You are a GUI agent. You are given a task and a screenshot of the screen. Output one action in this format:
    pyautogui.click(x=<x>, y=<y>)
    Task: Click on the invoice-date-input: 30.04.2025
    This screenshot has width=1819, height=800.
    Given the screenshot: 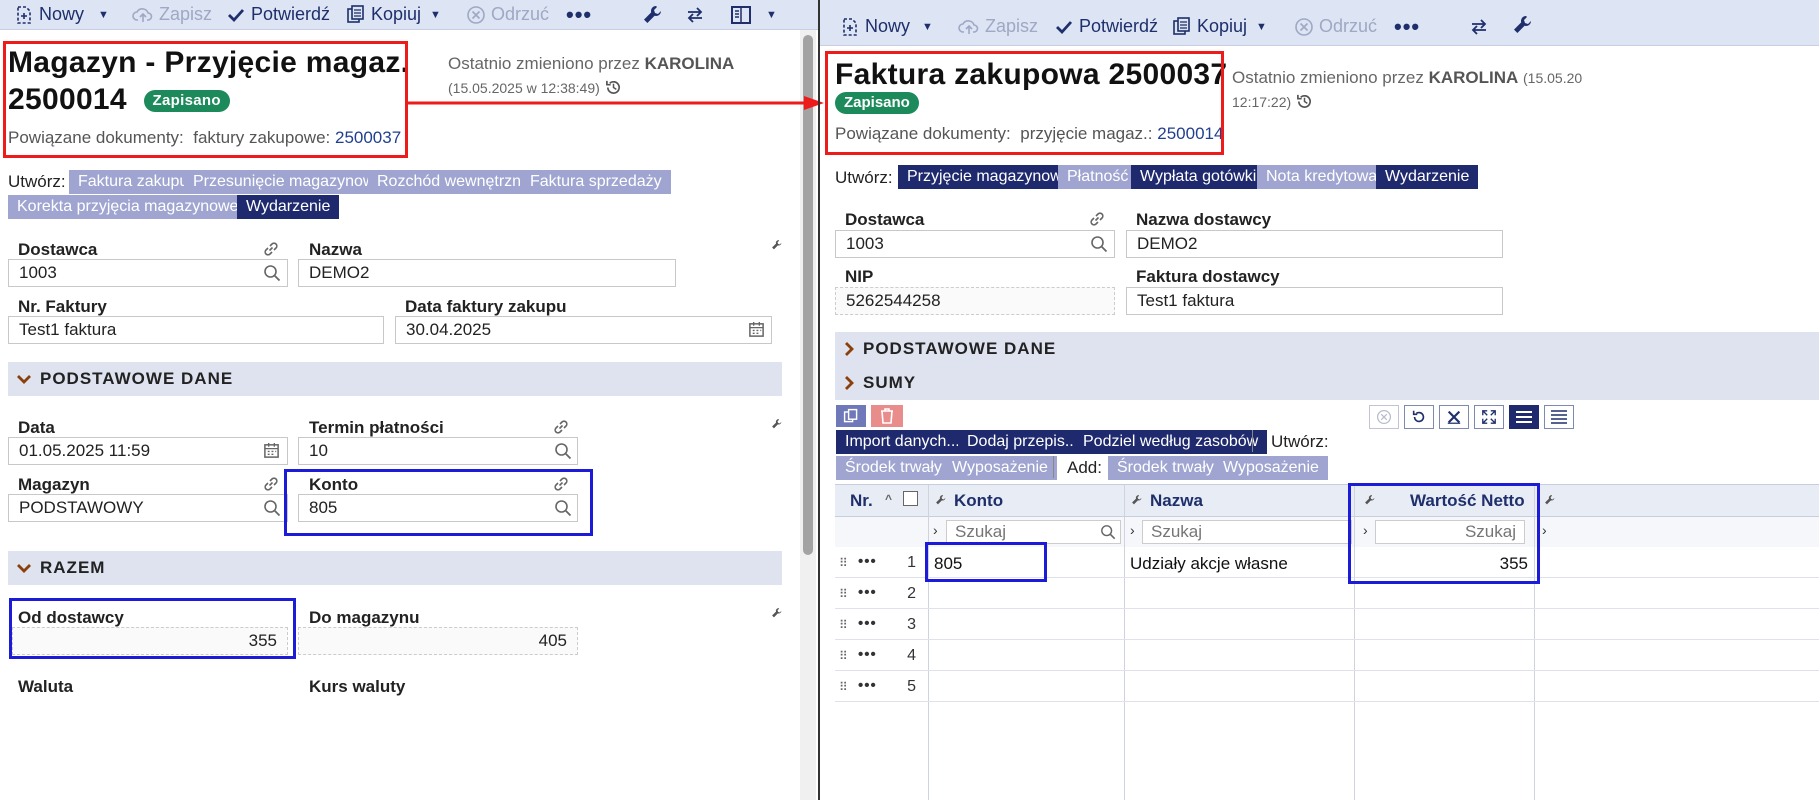 What is the action you would take?
    pyautogui.click(x=583, y=330)
    